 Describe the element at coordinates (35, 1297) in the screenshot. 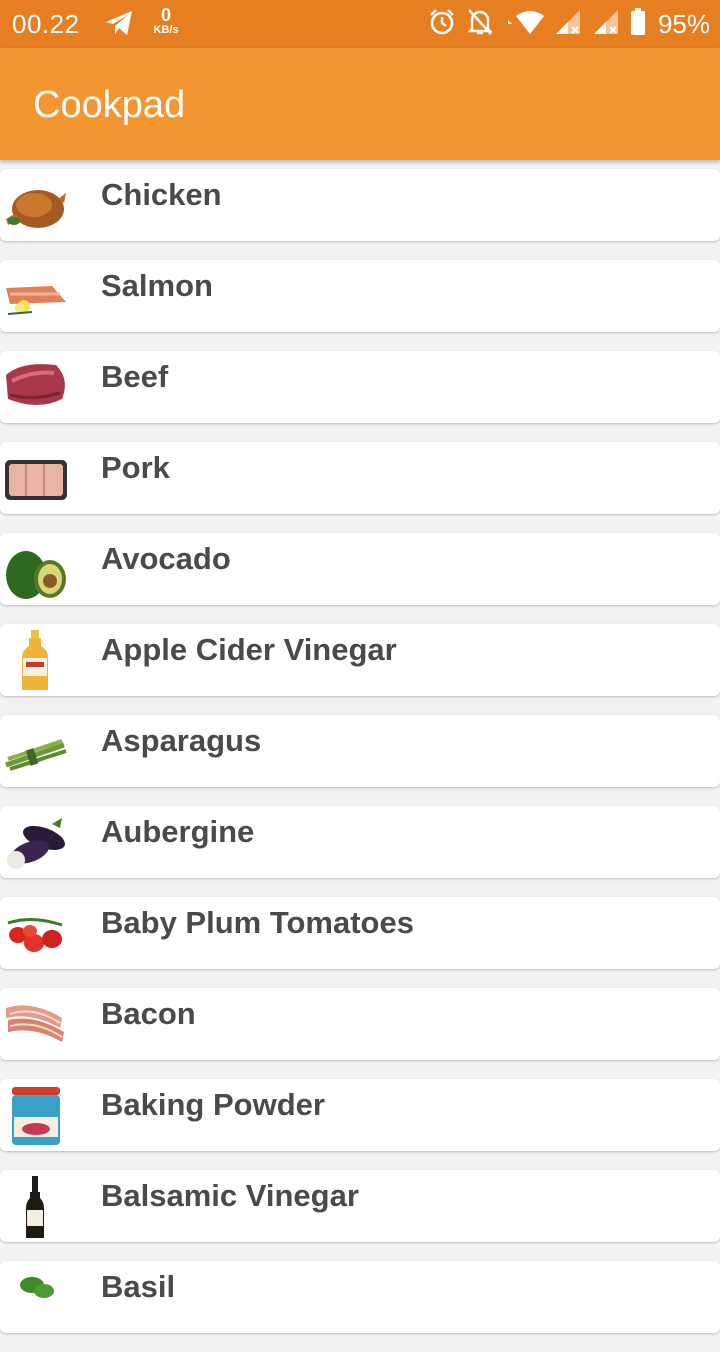

I see `basil-thumbnail` at that location.